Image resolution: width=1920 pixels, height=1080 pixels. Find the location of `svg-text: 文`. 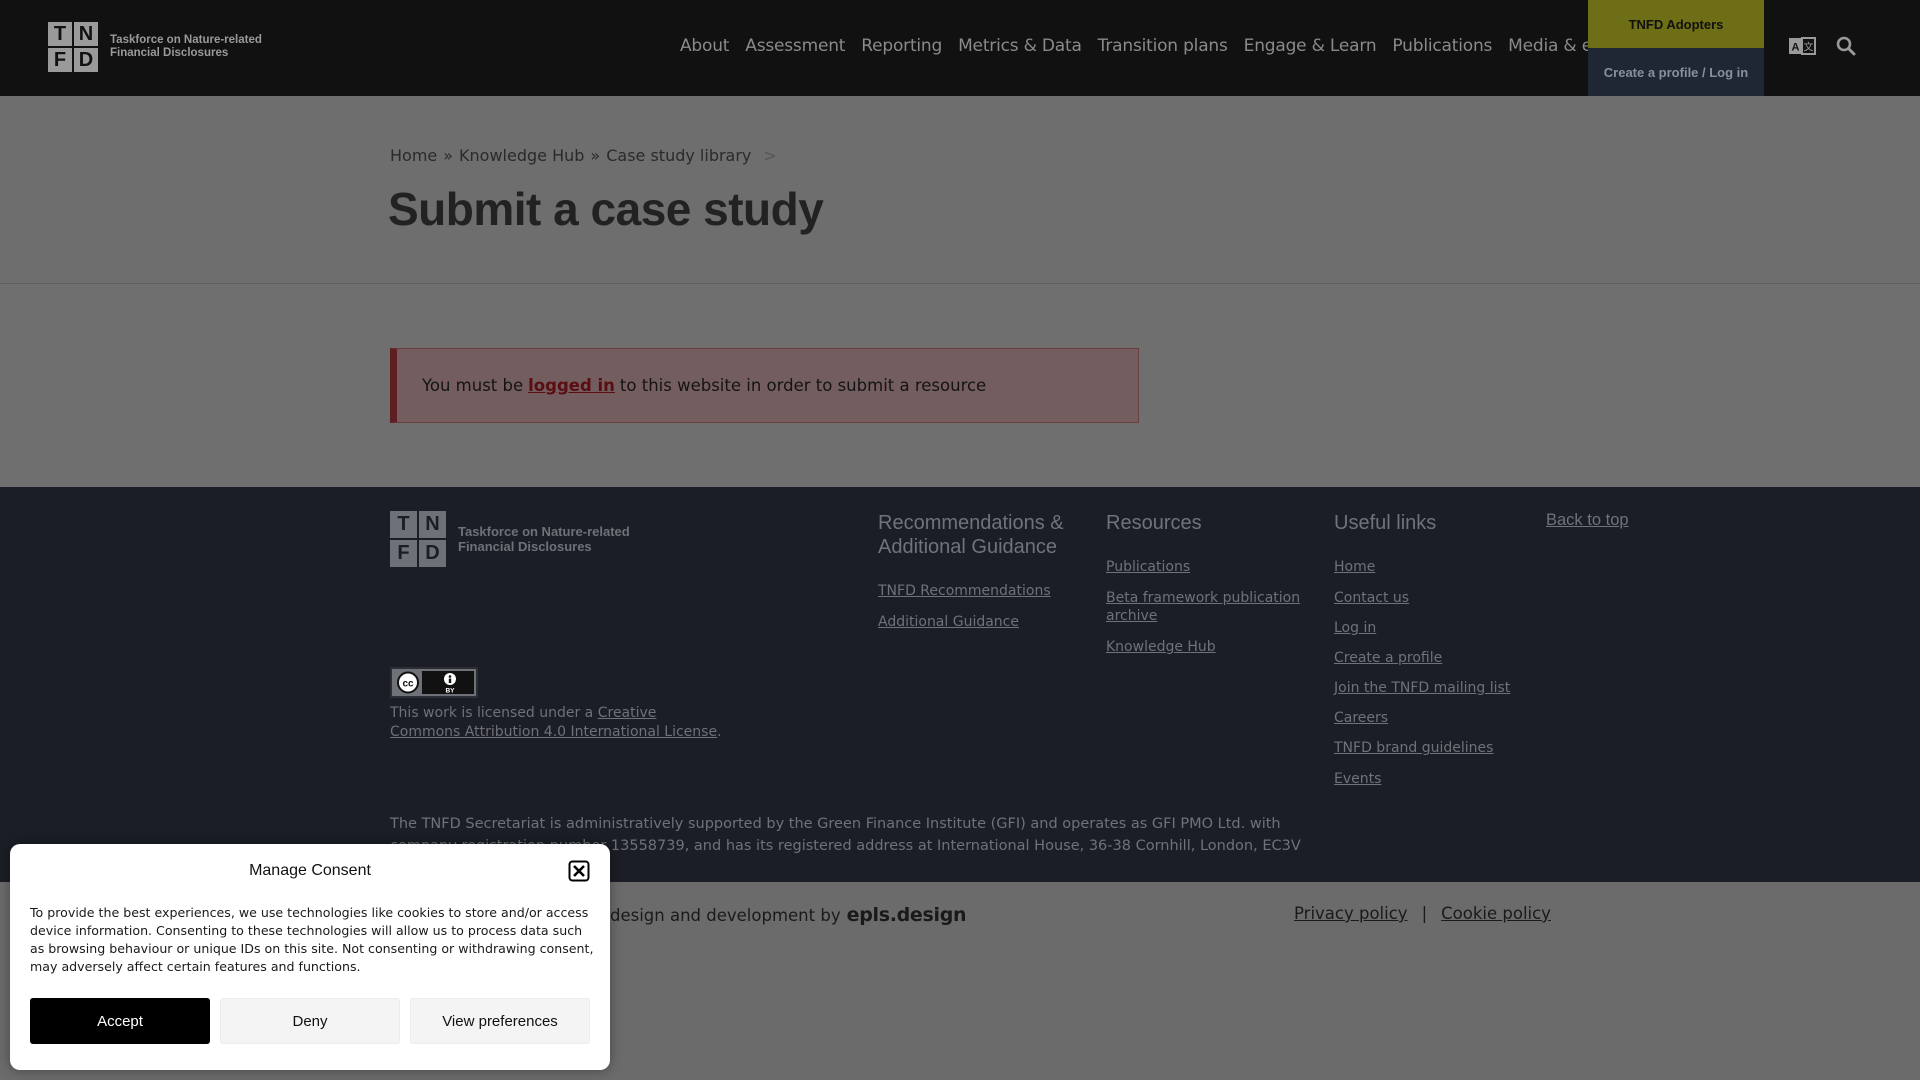

svg-text: 文 is located at coordinates (1809, 47).